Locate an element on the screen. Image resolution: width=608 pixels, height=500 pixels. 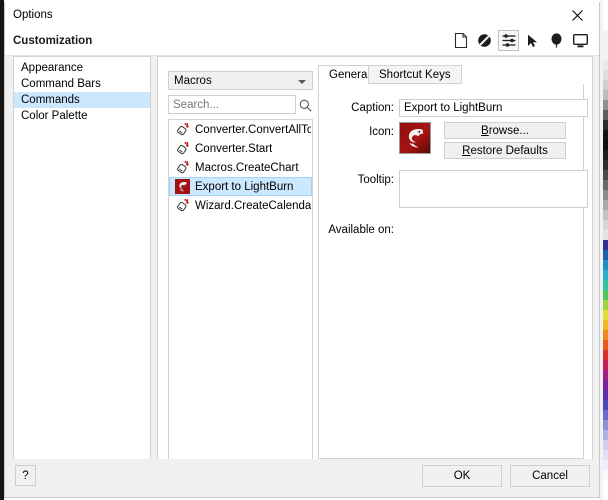
page-icon is located at coordinates (460, 40).